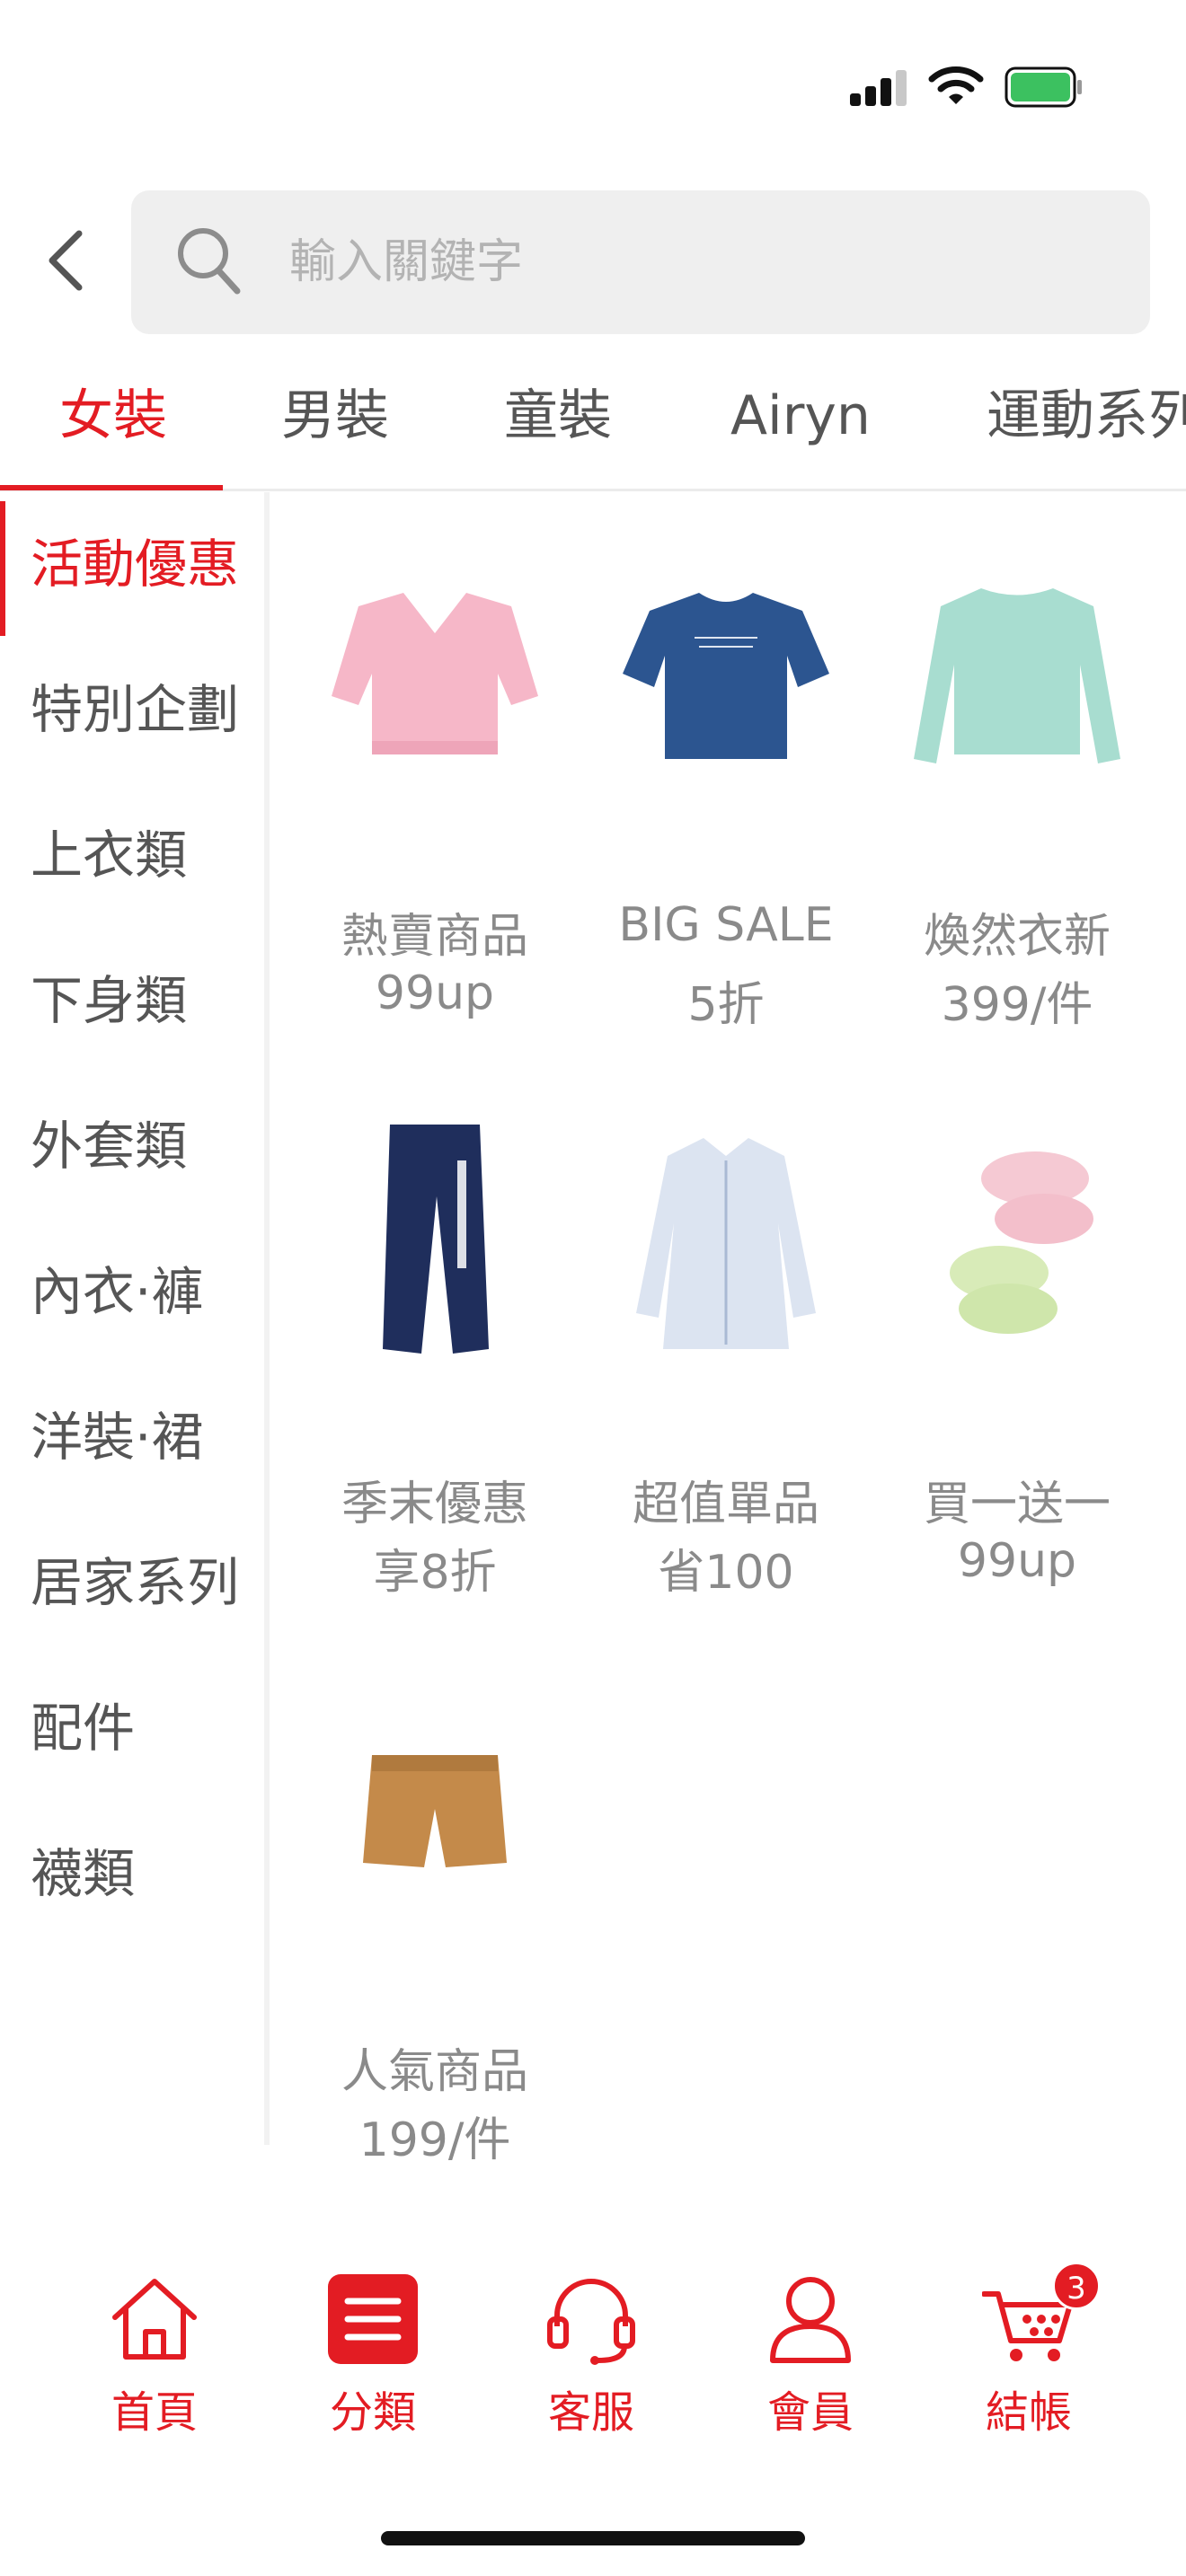  I want to click on promo-tile: BIG SALE 5折, so click(726, 781).